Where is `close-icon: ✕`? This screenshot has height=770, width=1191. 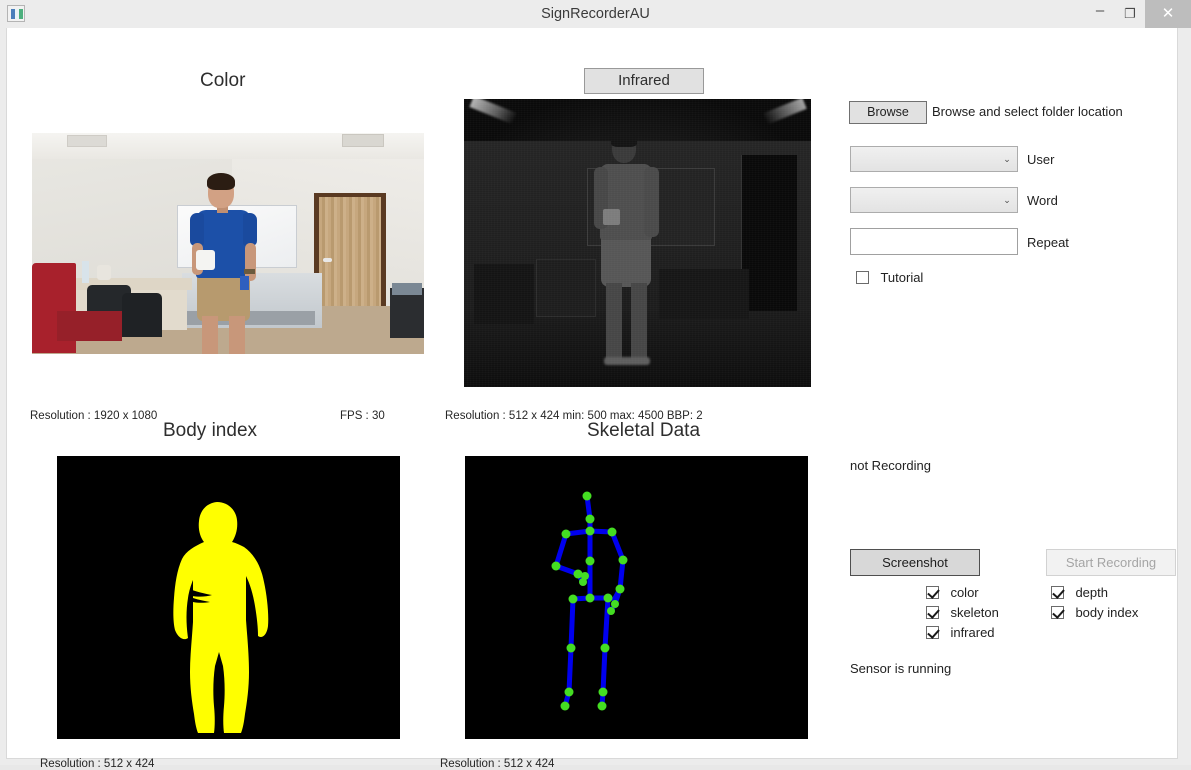
close-icon: ✕ is located at coordinates (1168, 13).